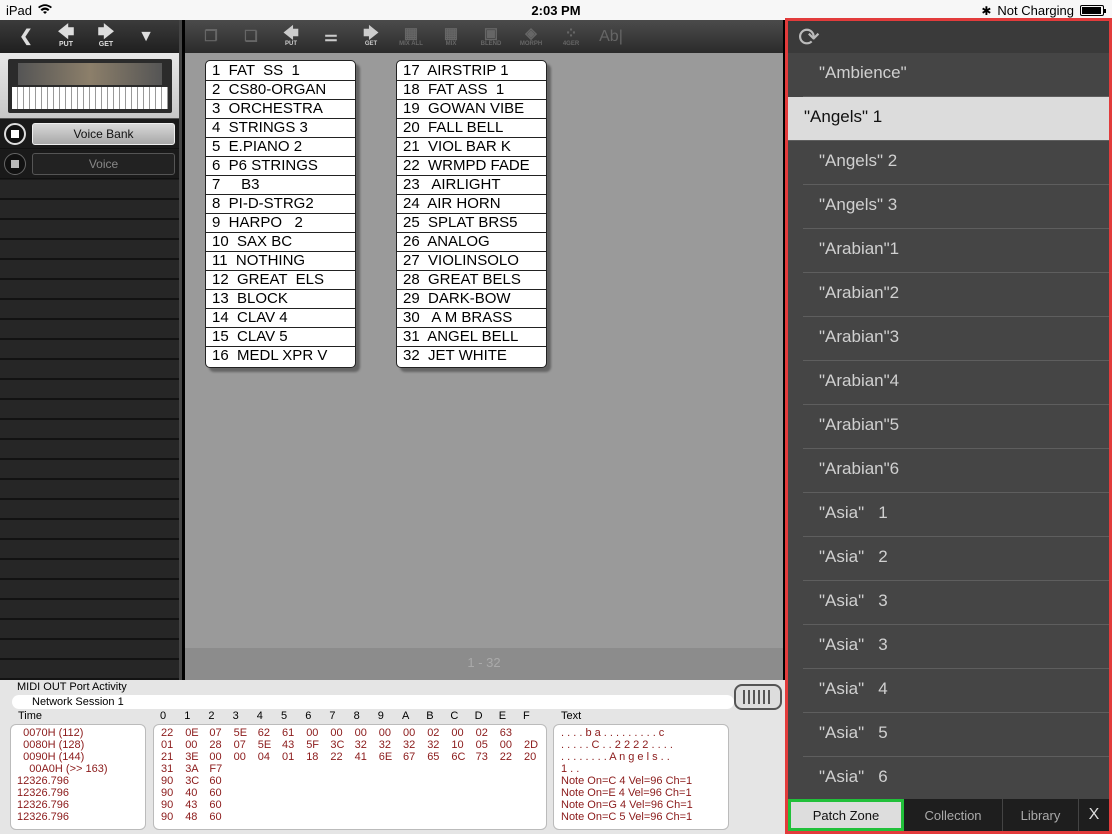 This screenshot has height=834, width=1112. I want to click on mix-button: ▦ MIX, so click(451, 37).